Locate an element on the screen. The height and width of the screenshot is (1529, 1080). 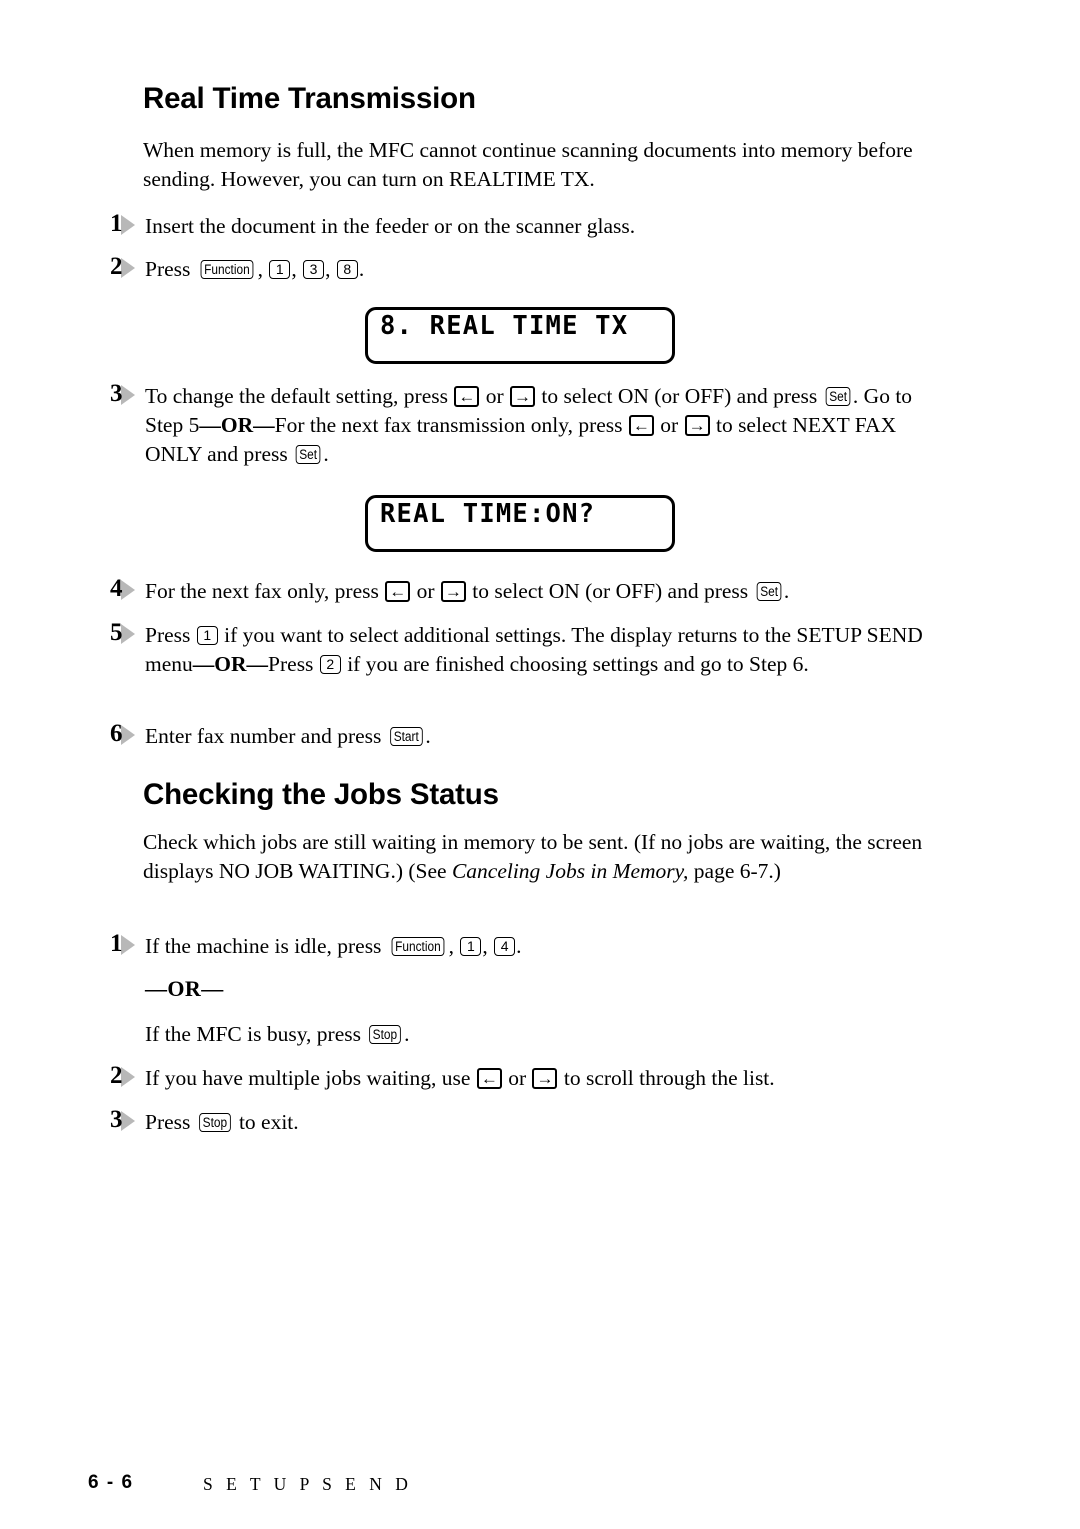
key-8-glyph: 8 is located at coordinates (347, 269).